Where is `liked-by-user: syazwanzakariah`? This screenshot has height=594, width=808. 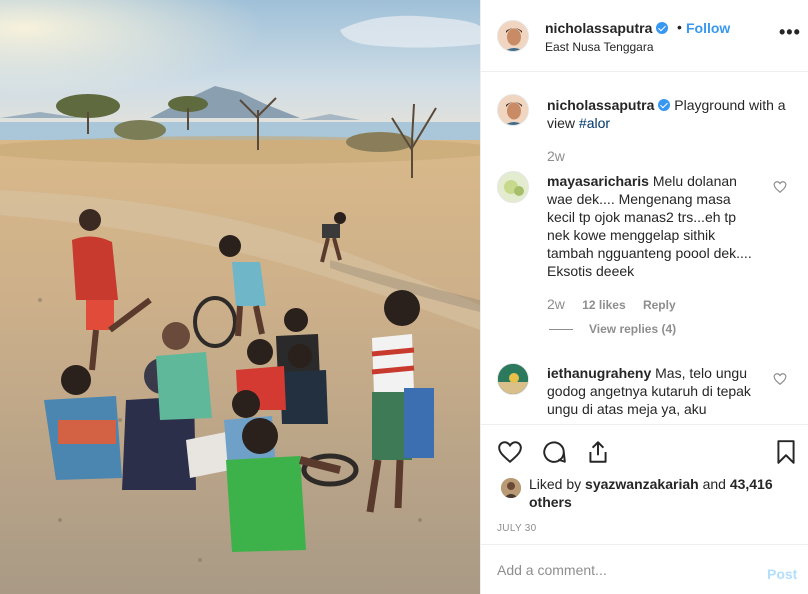
liked-by-user: syazwanzakariah is located at coordinates (642, 484).